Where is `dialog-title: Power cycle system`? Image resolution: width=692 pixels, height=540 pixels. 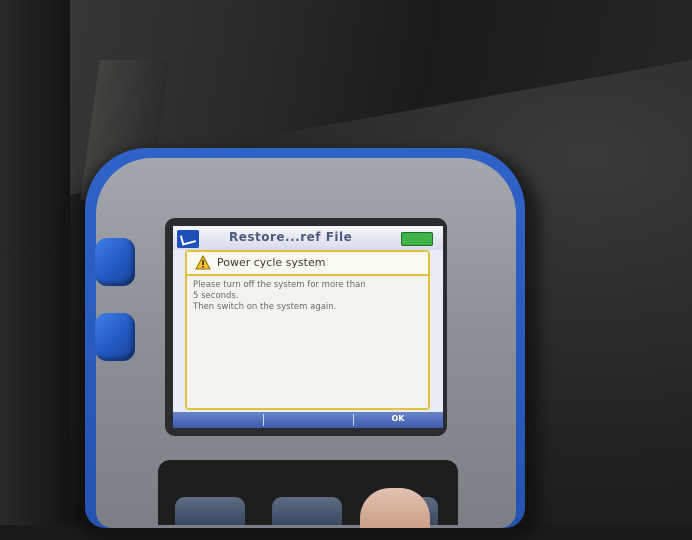 dialog-title: Power cycle system is located at coordinates (271, 262).